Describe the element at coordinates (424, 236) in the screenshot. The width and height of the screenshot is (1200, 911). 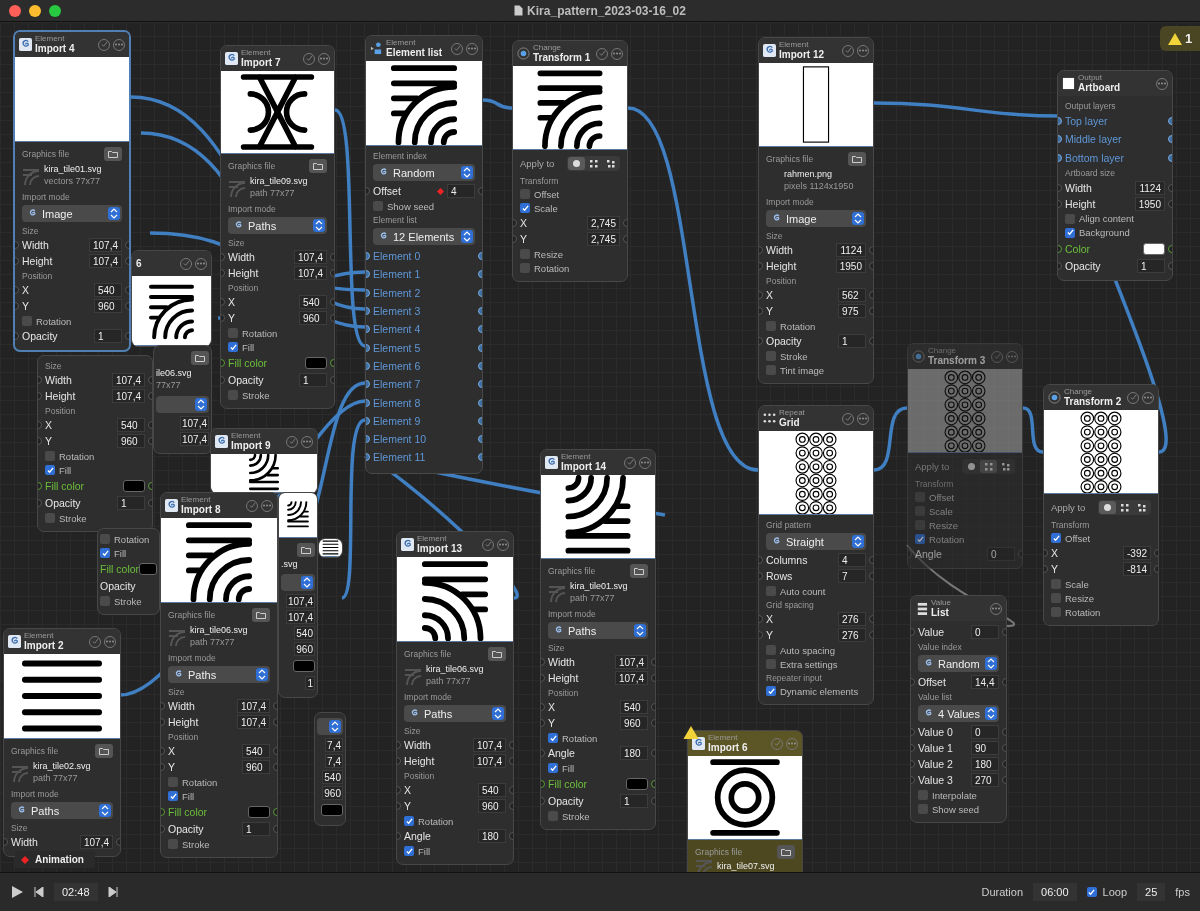
I see `mode-dropdown: 12 Elements` at that location.